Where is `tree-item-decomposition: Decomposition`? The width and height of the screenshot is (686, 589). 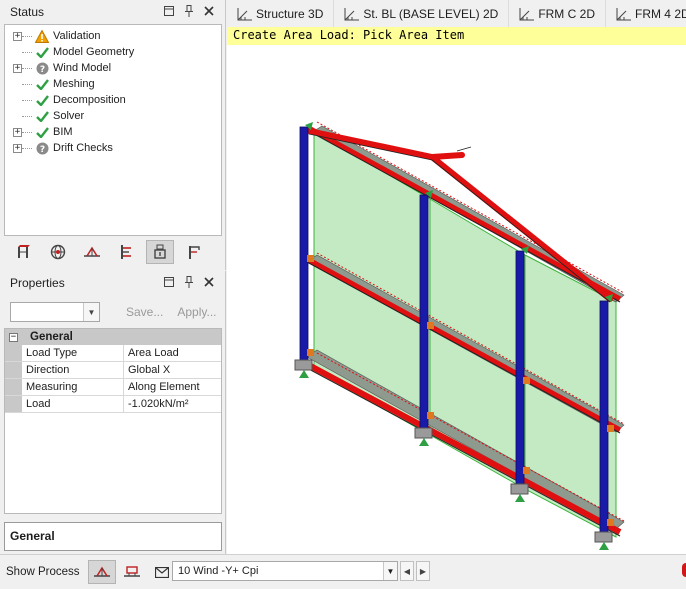
tree-item-decomposition: Decomposition is located at coordinates (113, 100).